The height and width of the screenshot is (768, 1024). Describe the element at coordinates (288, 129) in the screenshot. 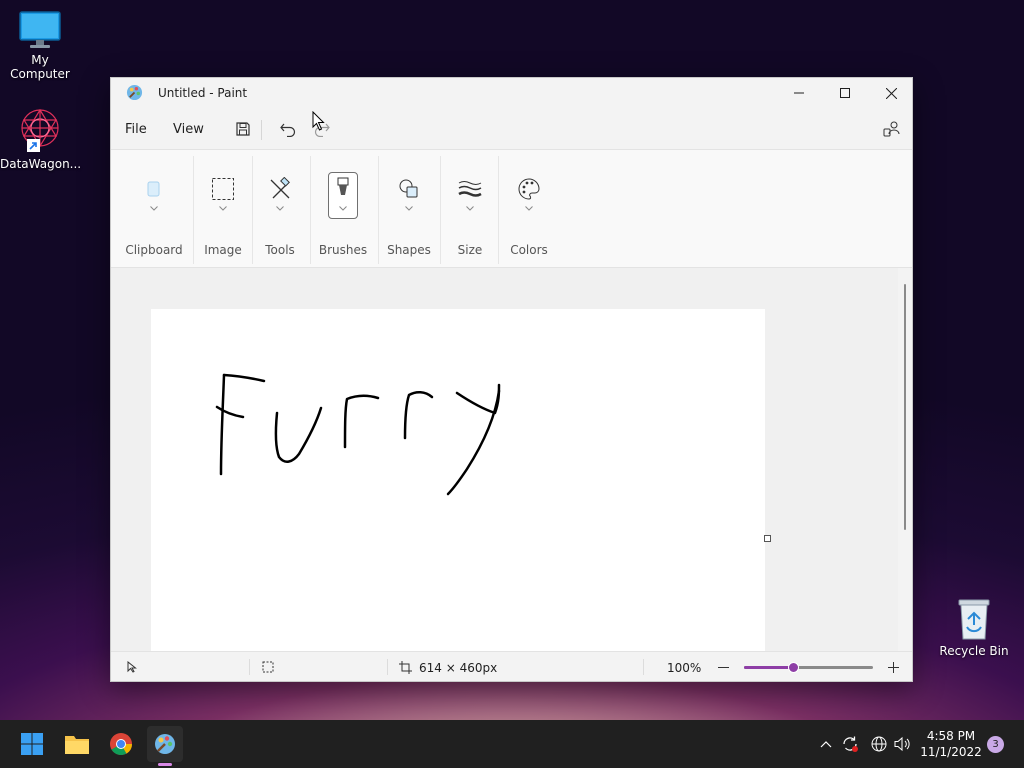

I see `undo-button` at that location.